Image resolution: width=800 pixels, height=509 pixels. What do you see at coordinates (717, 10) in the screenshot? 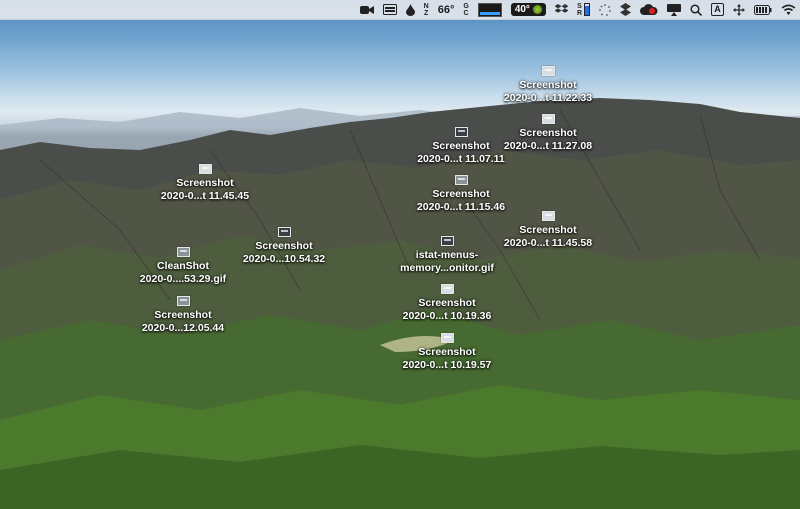
I see `input-source-icon: A` at bounding box center [717, 10].